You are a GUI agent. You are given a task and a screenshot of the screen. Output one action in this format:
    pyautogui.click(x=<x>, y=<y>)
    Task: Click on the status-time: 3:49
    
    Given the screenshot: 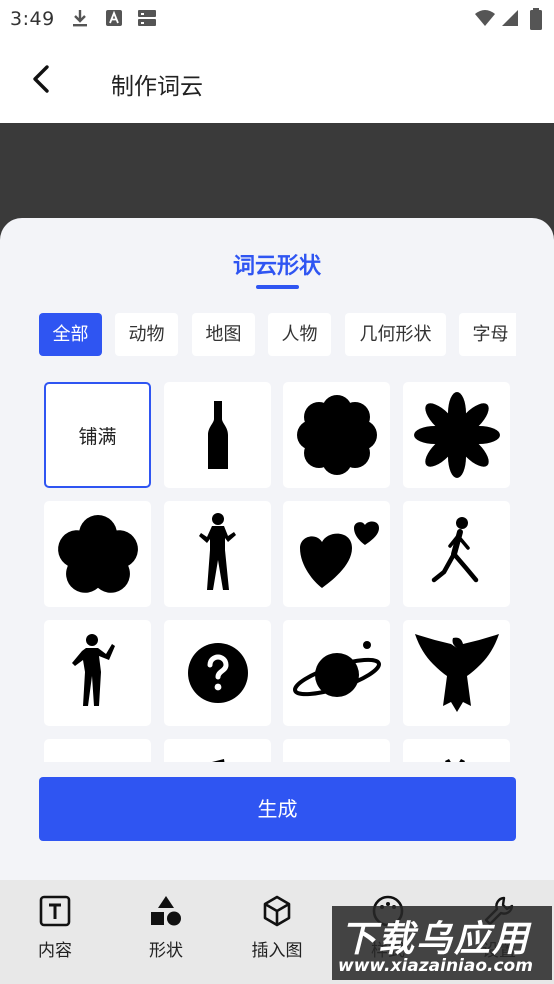 What is the action you would take?
    pyautogui.click(x=32, y=19)
    